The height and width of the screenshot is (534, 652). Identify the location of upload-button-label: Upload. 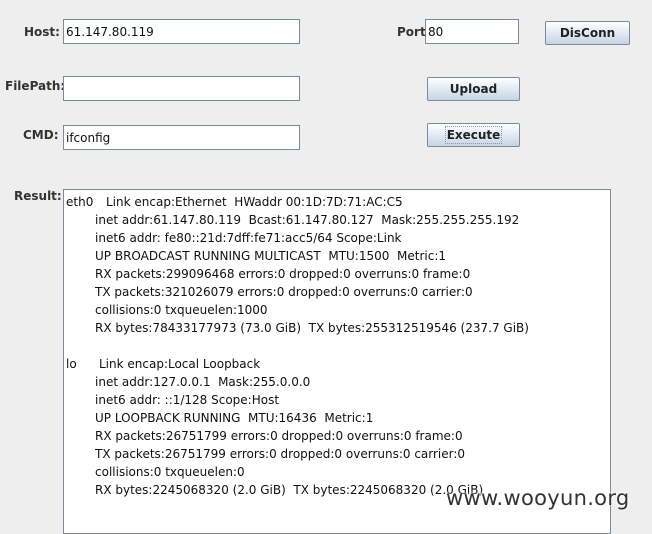
(473, 89).